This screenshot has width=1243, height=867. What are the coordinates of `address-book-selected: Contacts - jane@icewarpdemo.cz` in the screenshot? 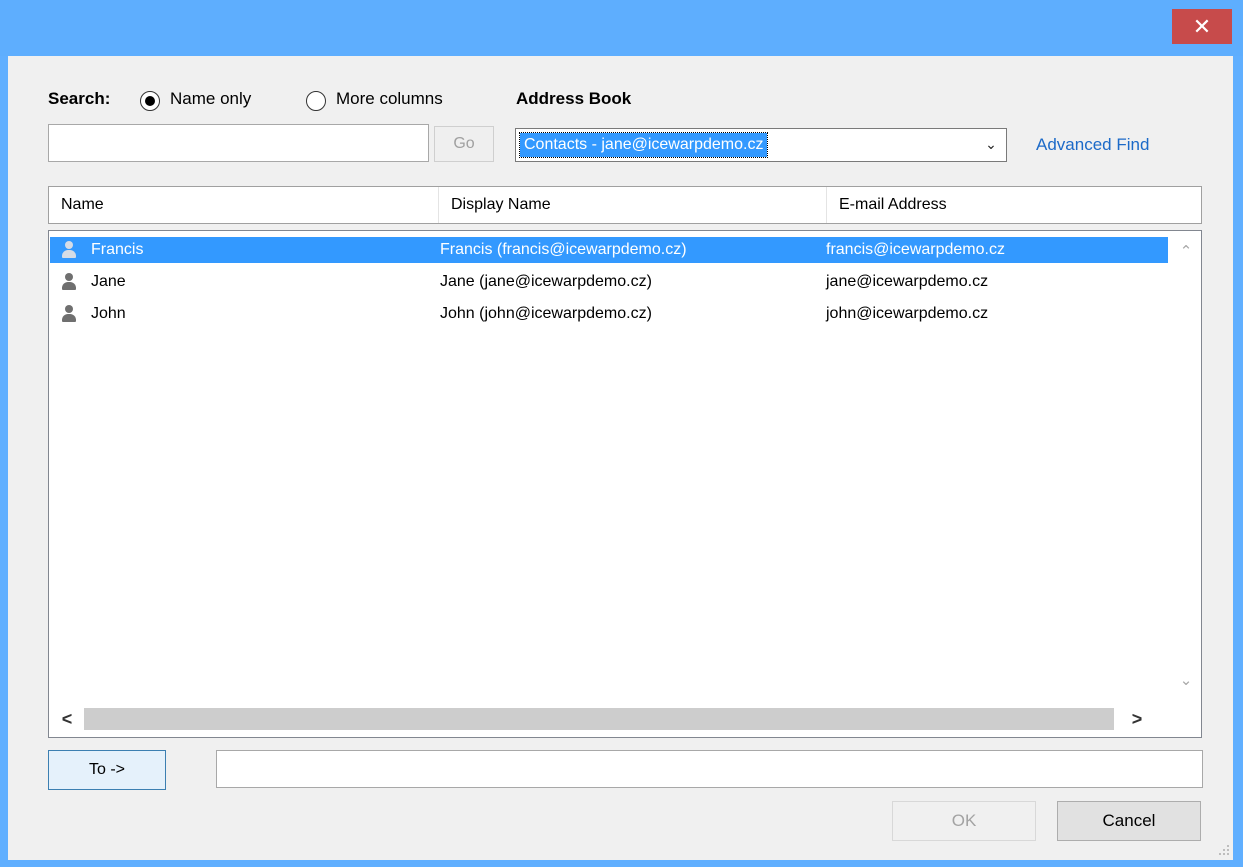 It's located at (643, 145).